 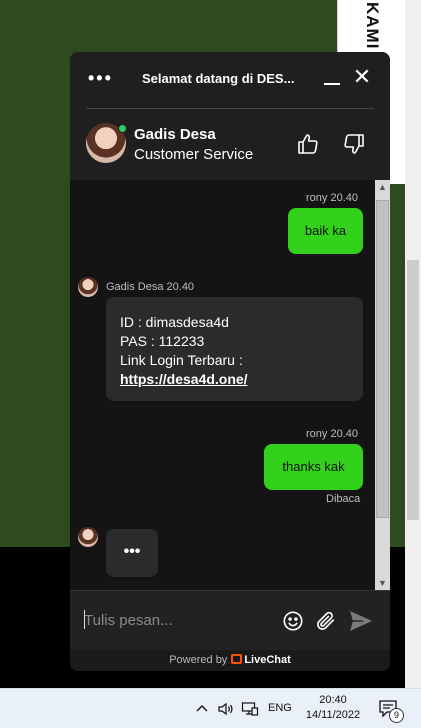 I want to click on clock-date: 14/11/2022, so click(x=333, y=715).